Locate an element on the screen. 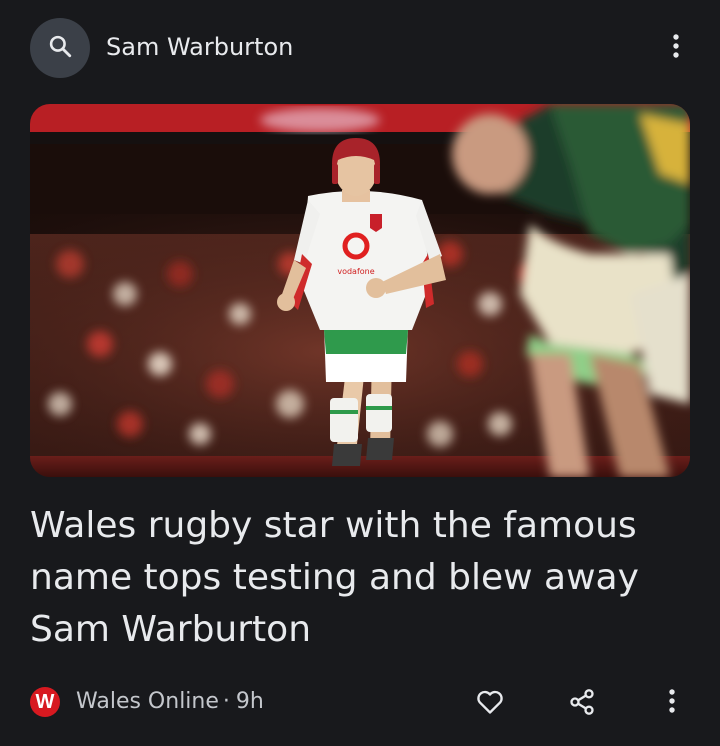 The width and height of the screenshot is (720, 746). search-query: Sam Warburton is located at coordinates (199, 47).